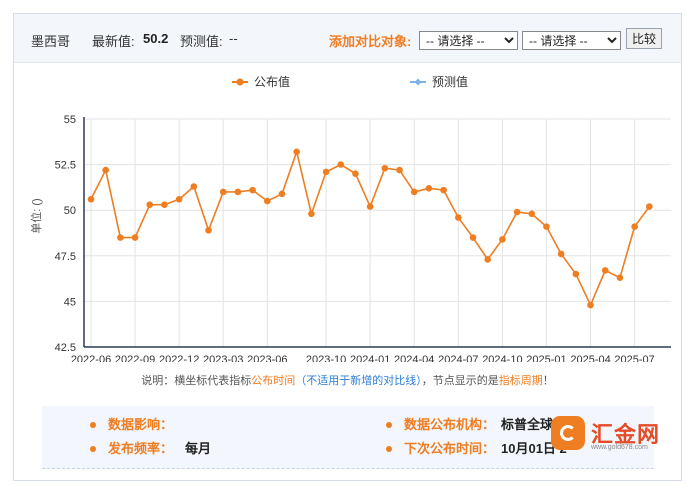  I want to click on y-tick-label: 47.5, so click(65, 257).